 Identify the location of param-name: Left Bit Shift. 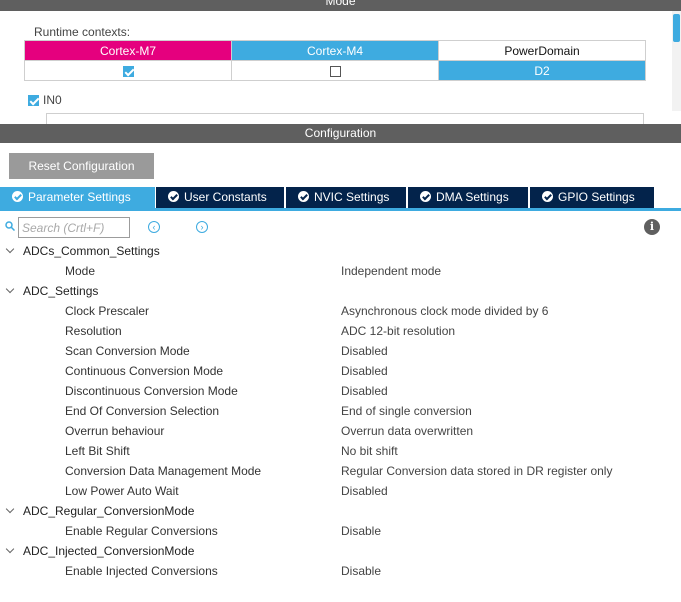
(97, 451).